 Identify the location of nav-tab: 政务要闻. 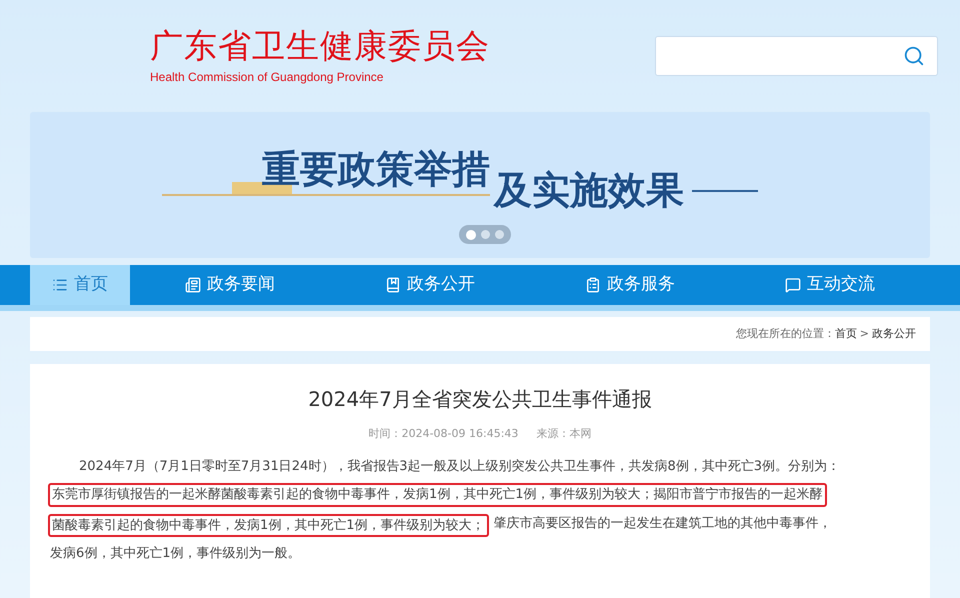
(230, 285).